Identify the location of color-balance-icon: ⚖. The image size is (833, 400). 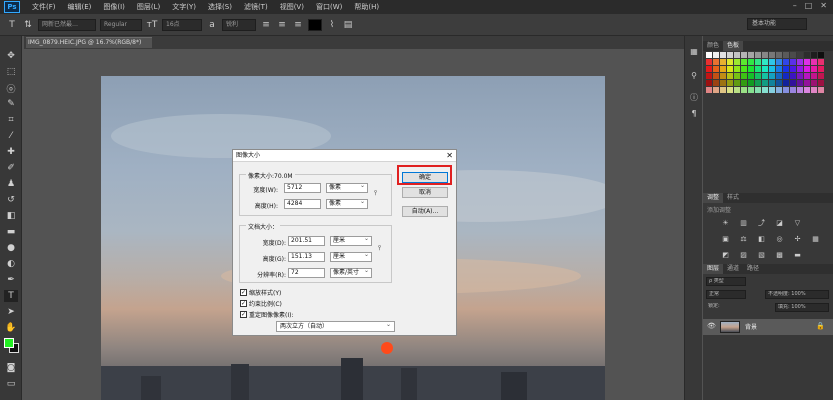
(743, 238).